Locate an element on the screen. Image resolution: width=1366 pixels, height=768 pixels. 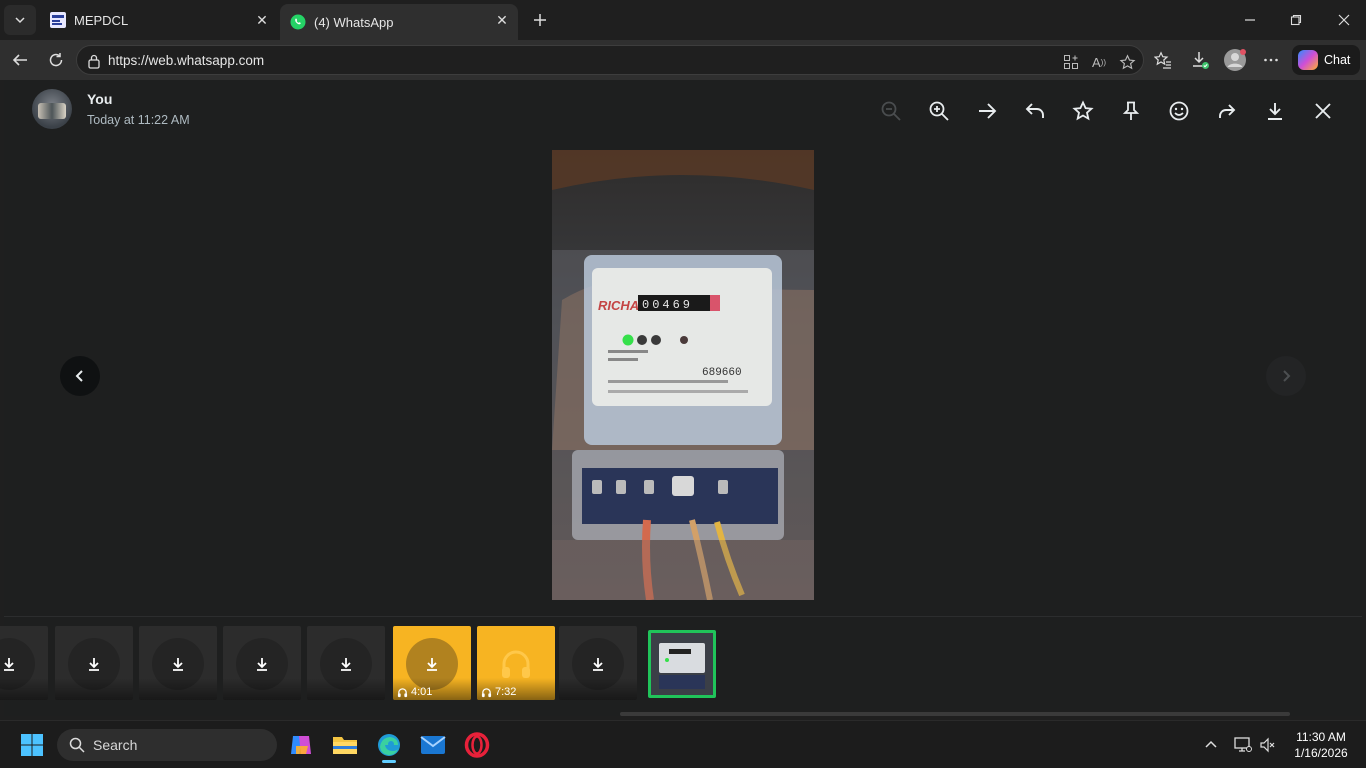
copilot-chat-button: Chat is located at coordinates (1326, 60).